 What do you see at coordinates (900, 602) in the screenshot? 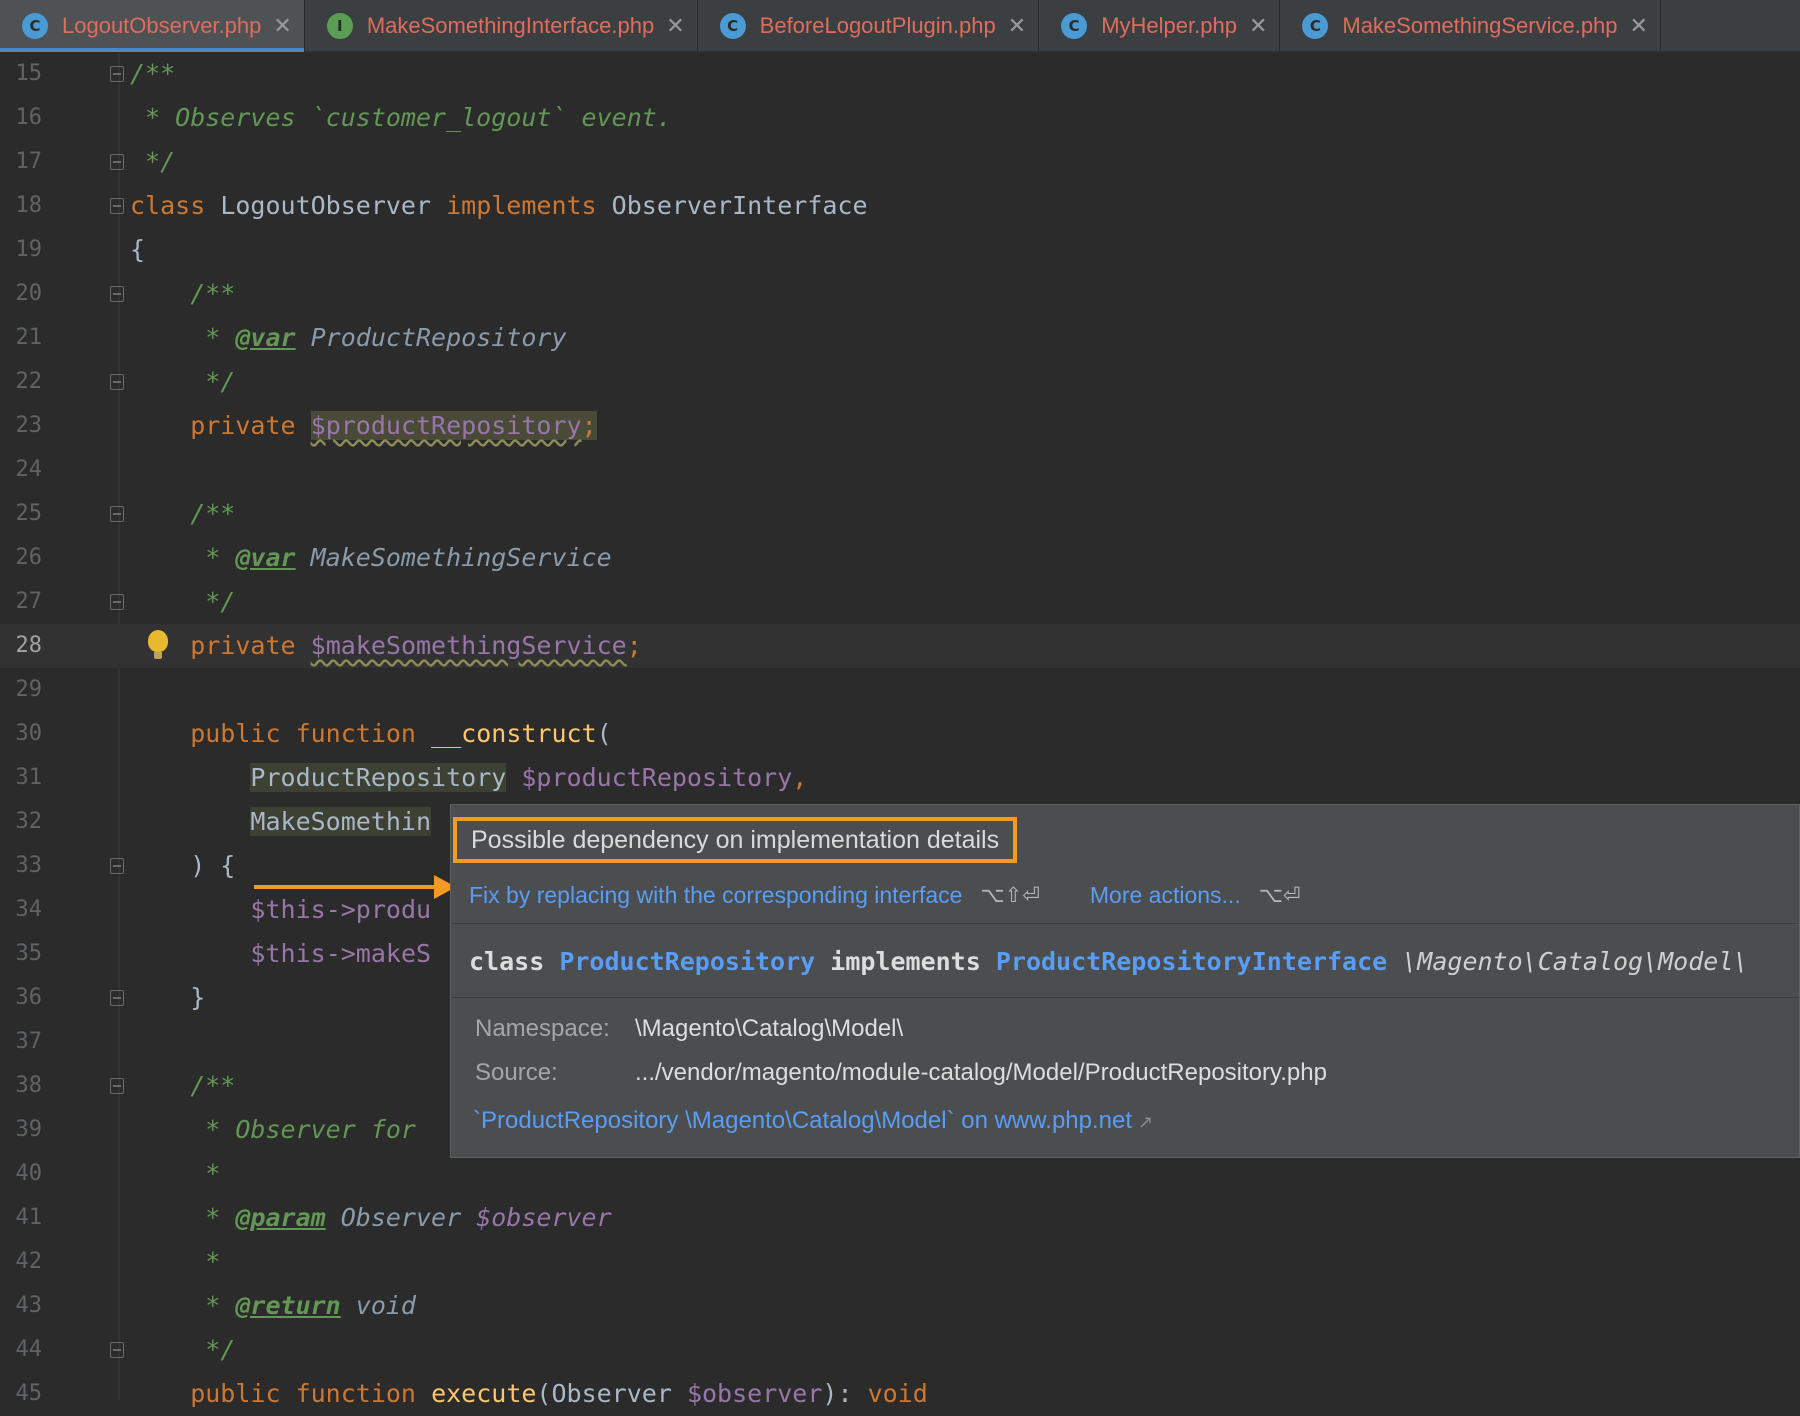
I see `code-line: 27 */` at bounding box center [900, 602].